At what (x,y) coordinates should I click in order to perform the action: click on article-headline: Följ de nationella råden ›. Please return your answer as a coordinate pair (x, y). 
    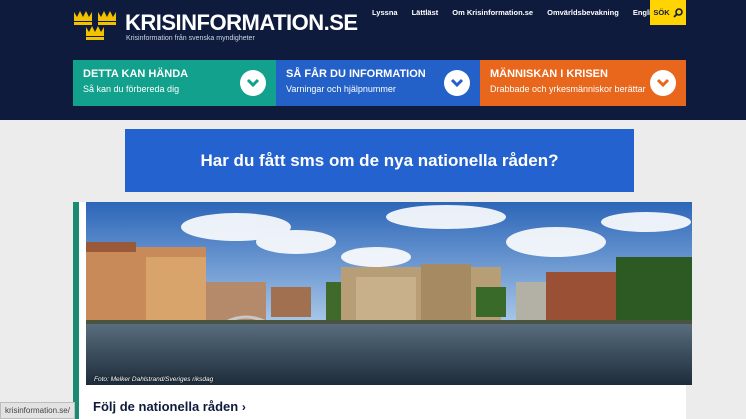
    Looking at the image, I should click on (169, 406).